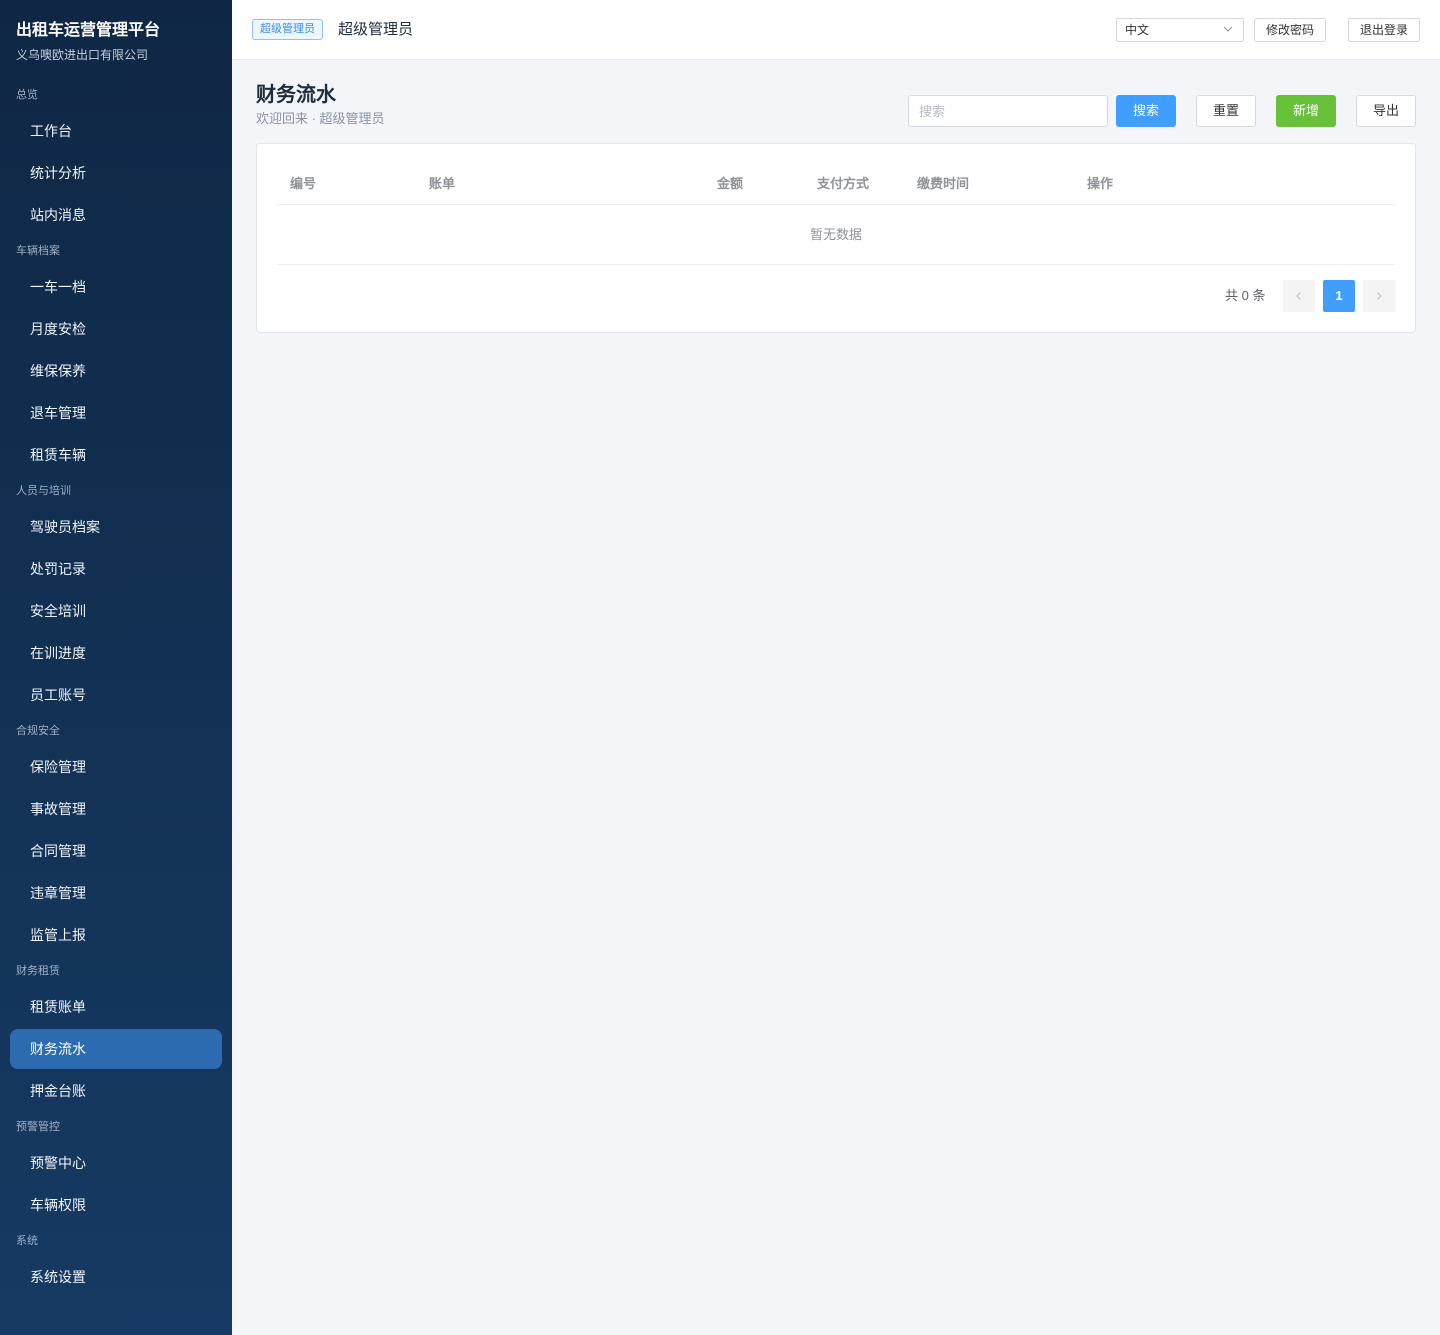 This screenshot has width=1440, height=1335. I want to click on role-badge: 超级管理员, so click(287, 29).